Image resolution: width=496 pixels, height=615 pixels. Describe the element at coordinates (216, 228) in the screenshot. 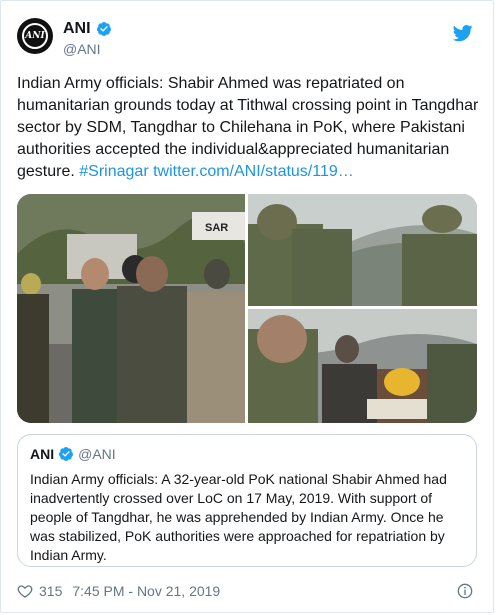

I see `sign-text: SAR` at that location.